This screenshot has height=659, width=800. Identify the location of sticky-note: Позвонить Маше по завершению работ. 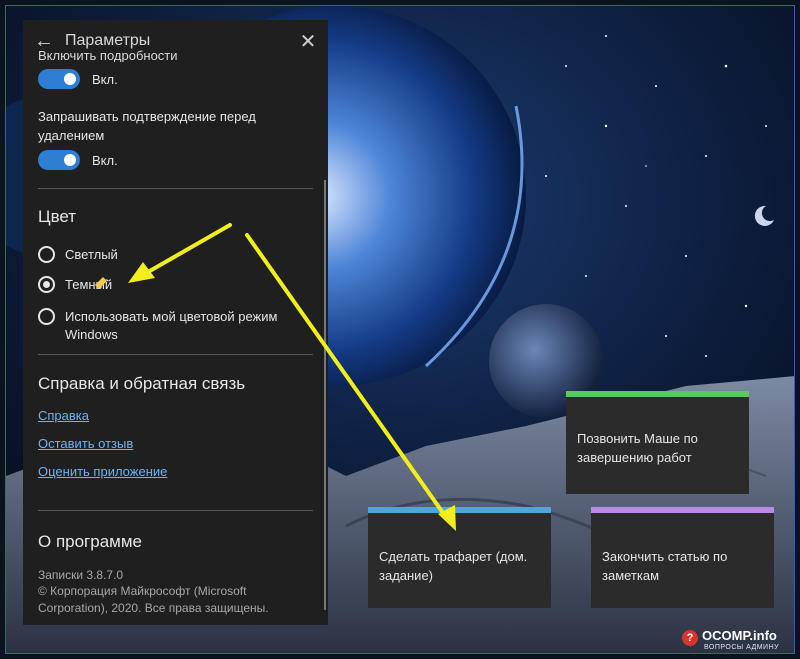
(657, 442).